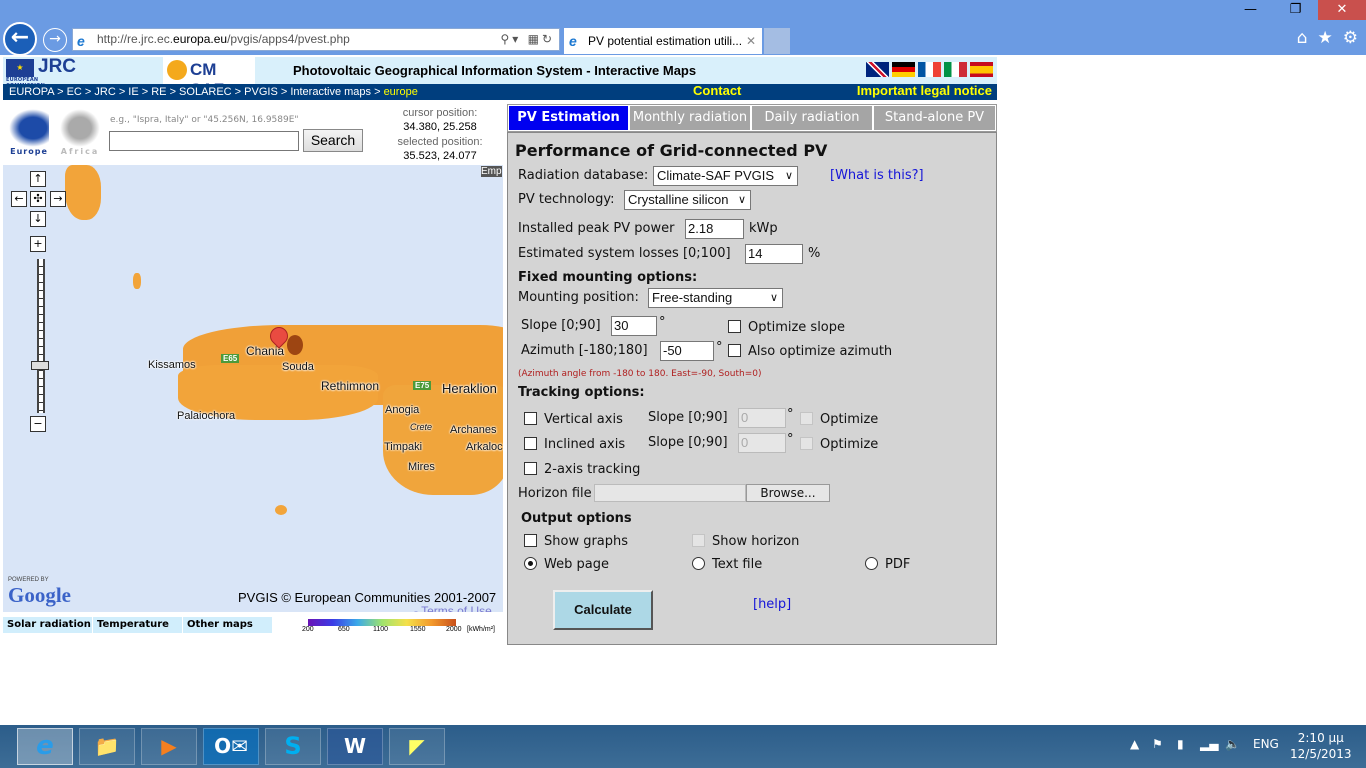  Describe the element at coordinates (790, 414) in the screenshot. I see `degree-symbol: °` at that location.